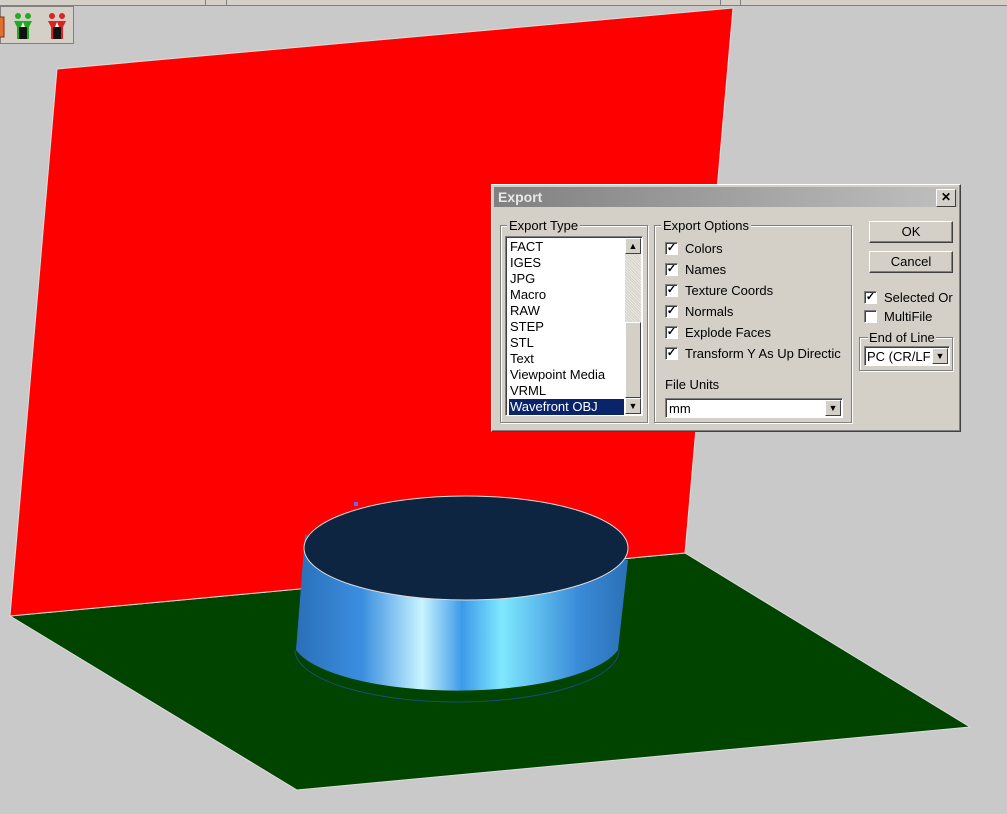 Image resolution: width=1007 pixels, height=814 pixels. I want to click on end-of-line-select: PC (CR/LF ▼, so click(907, 356).